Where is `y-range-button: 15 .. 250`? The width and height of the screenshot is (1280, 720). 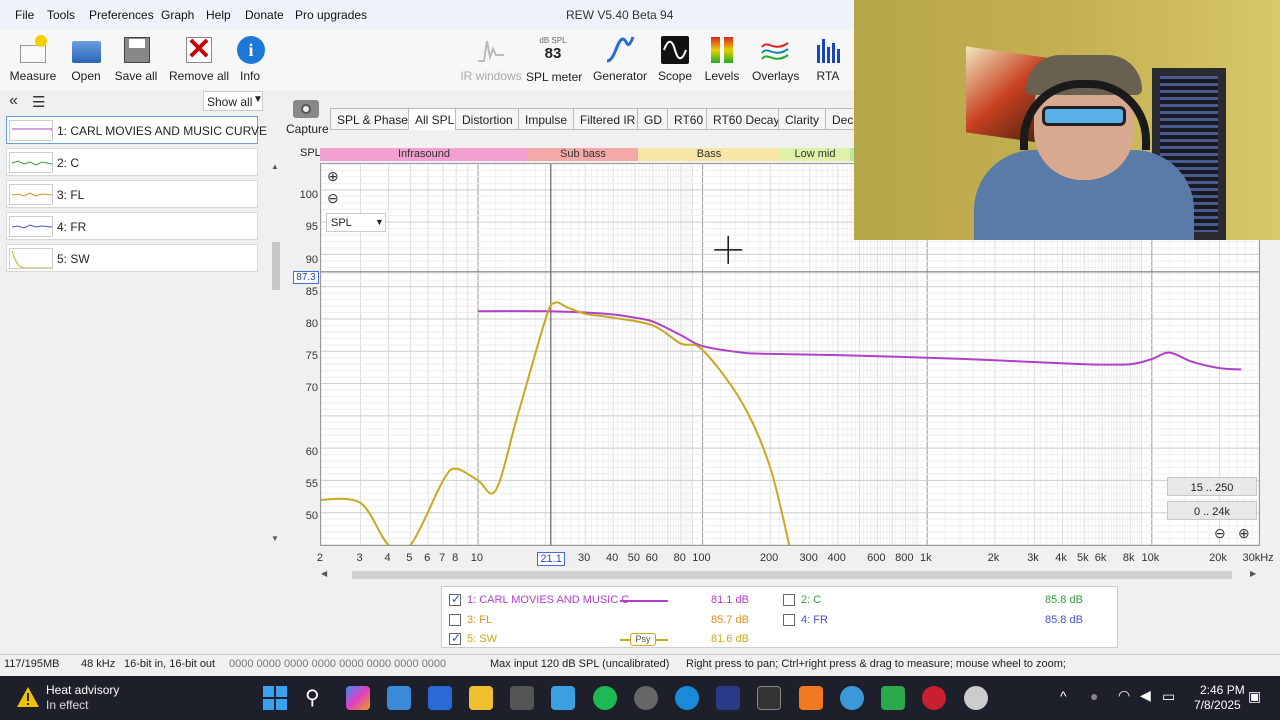 y-range-button: 15 .. 250 is located at coordinates (1212, 486).